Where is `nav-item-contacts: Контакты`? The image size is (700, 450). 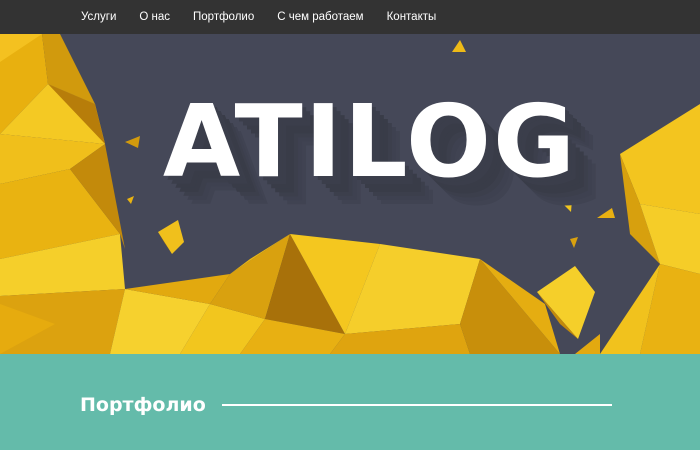 nav-item-contacts: Контакты is located at coordinates (412, 17).